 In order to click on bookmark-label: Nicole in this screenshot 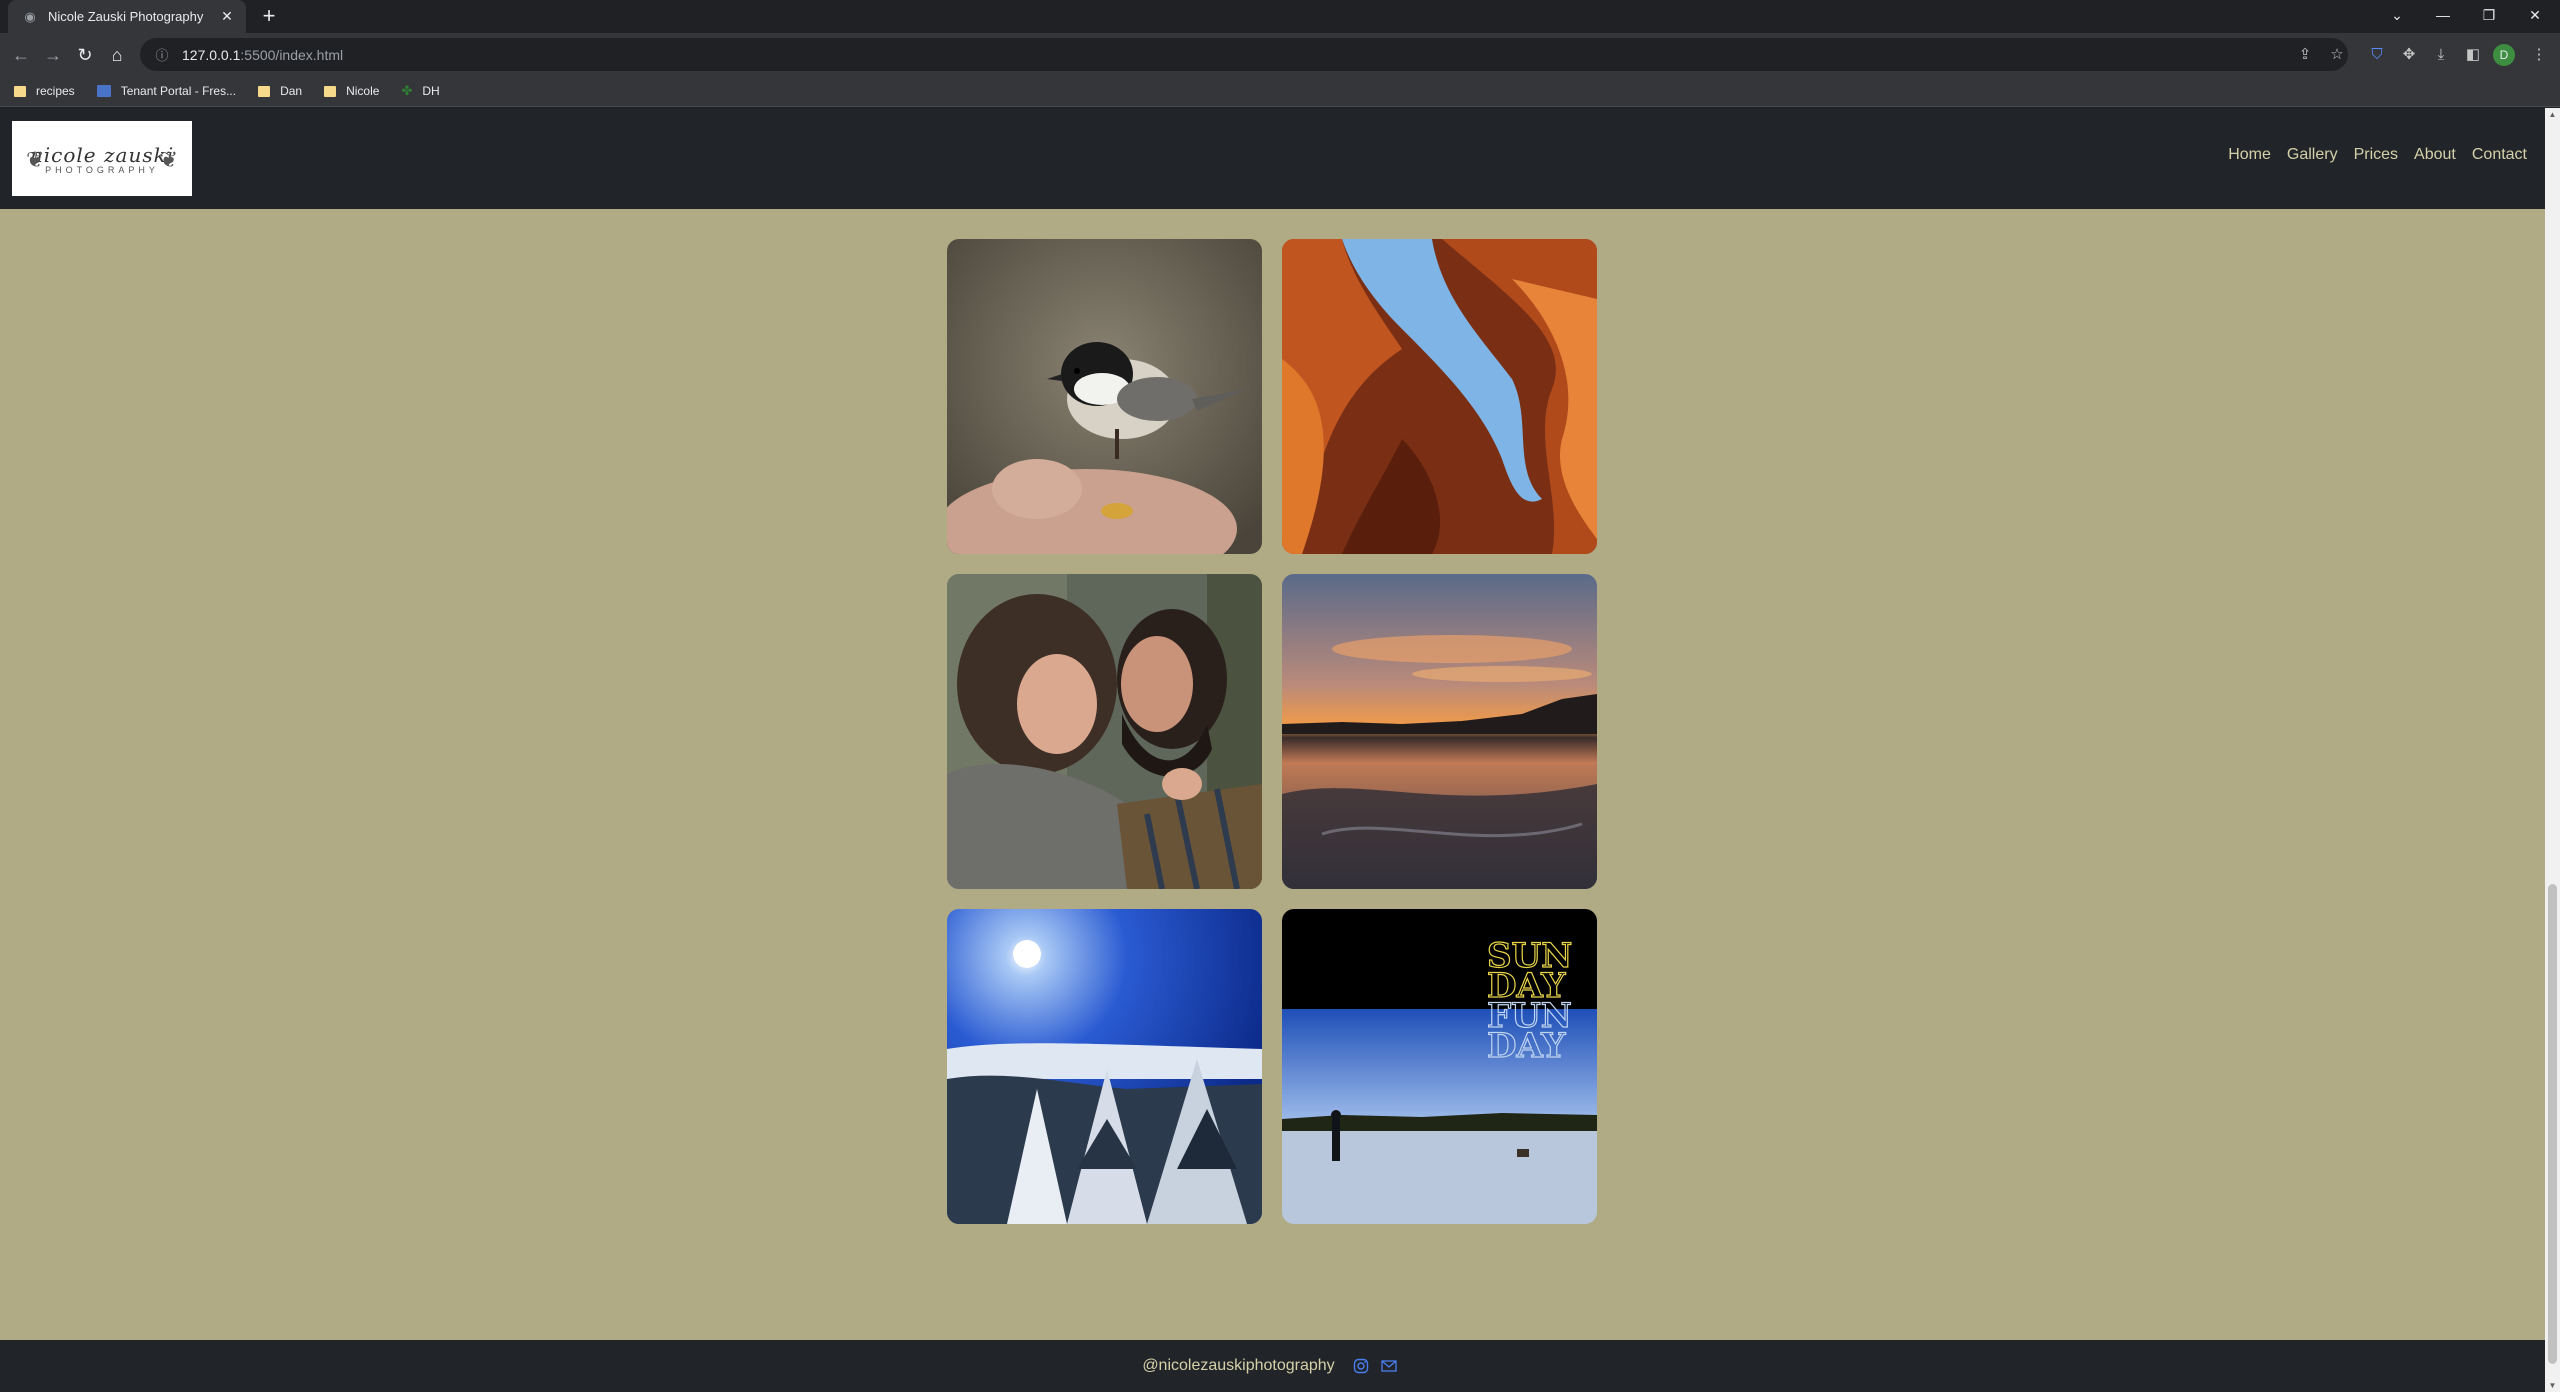, I will do `click(363, 91)`.